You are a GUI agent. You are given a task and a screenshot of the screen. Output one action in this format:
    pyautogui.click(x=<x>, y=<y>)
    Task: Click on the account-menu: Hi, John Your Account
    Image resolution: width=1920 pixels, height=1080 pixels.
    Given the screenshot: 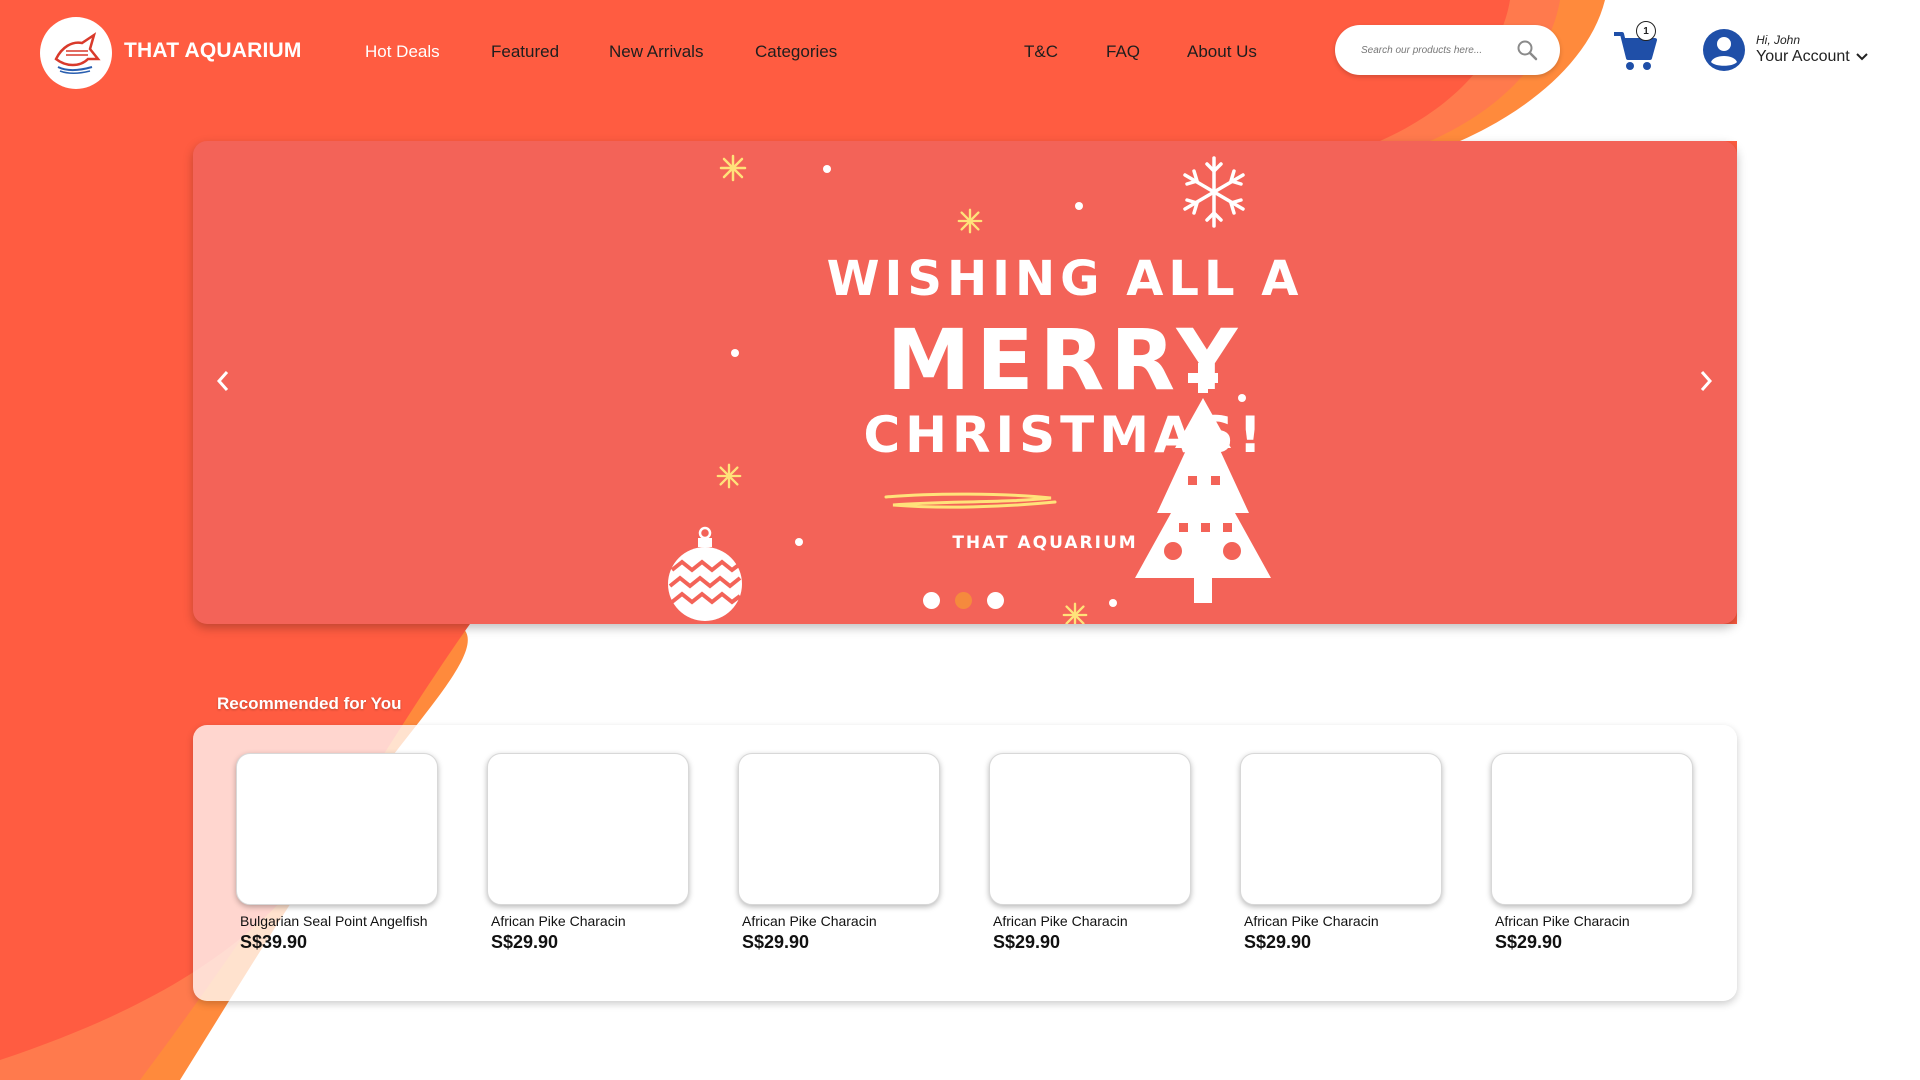 What is the action you would take?
    pyautogui.click(x=1785, y=50)
    